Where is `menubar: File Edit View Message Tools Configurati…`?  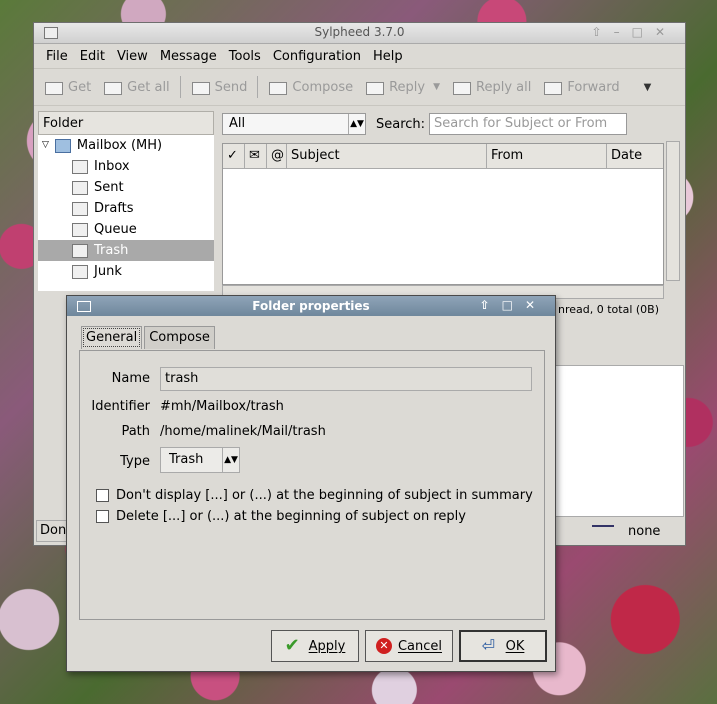 menubar: File Edit View Message Tools Configurati… is located at coordinates (359, 56).